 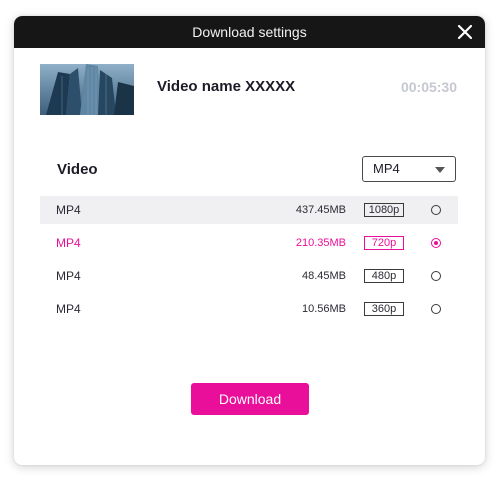 I want to click on dialog-titlebar: Download settings, so click(x=249, y=32).